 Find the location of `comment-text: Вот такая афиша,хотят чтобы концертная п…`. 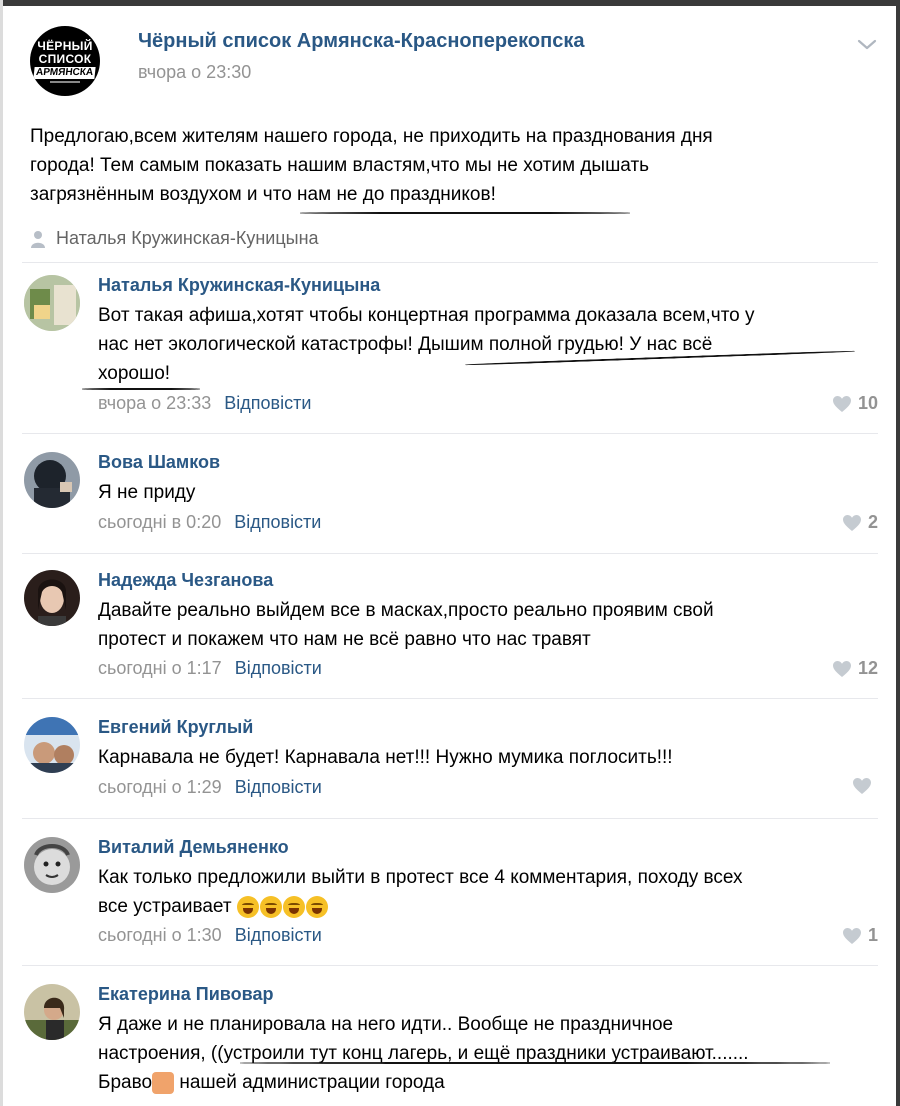

comment-text: Вот такая афиша,хотят чтобы концертная п… is located at coordinates (483, 344).